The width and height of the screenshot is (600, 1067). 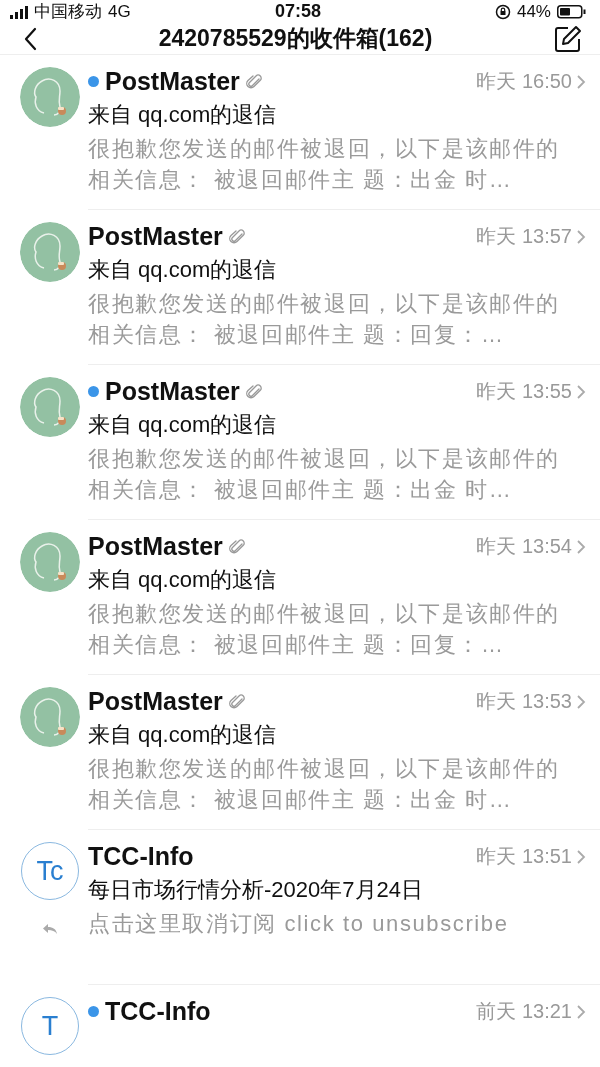 I want to click on compose-button, so click(x=568, y=38).